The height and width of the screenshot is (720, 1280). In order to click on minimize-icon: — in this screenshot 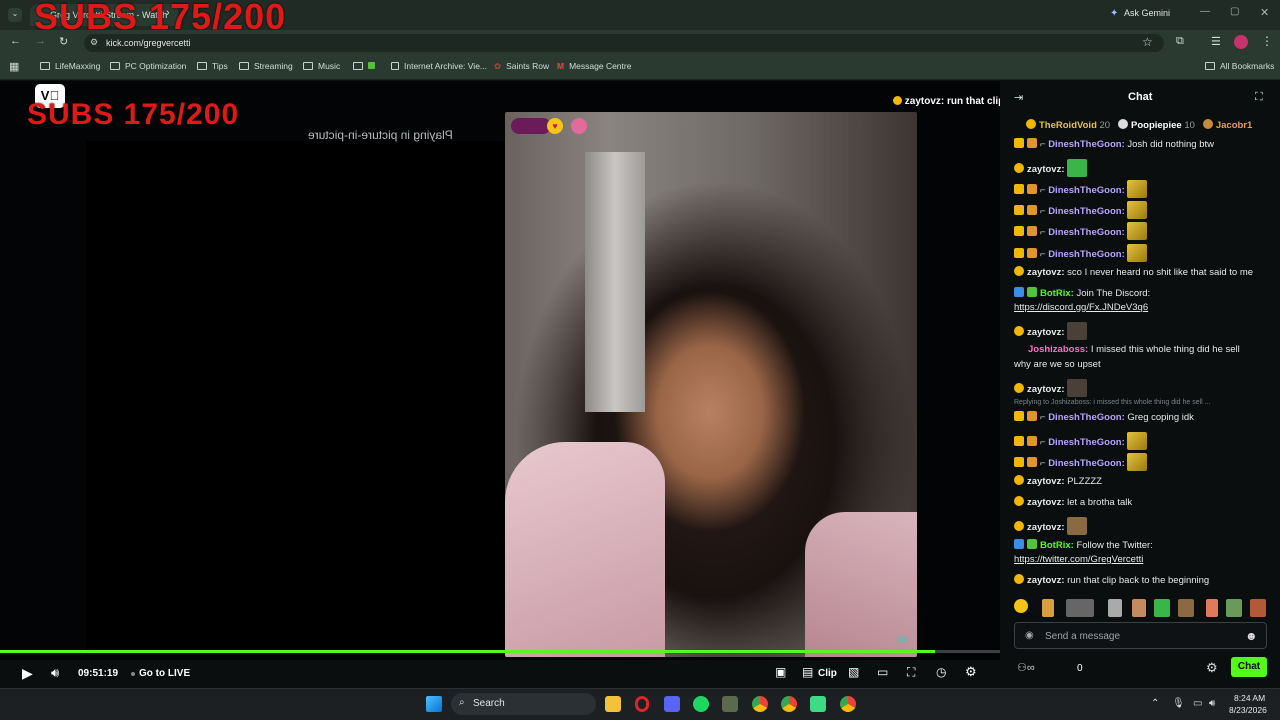, I will do `click(1205, 11)`.